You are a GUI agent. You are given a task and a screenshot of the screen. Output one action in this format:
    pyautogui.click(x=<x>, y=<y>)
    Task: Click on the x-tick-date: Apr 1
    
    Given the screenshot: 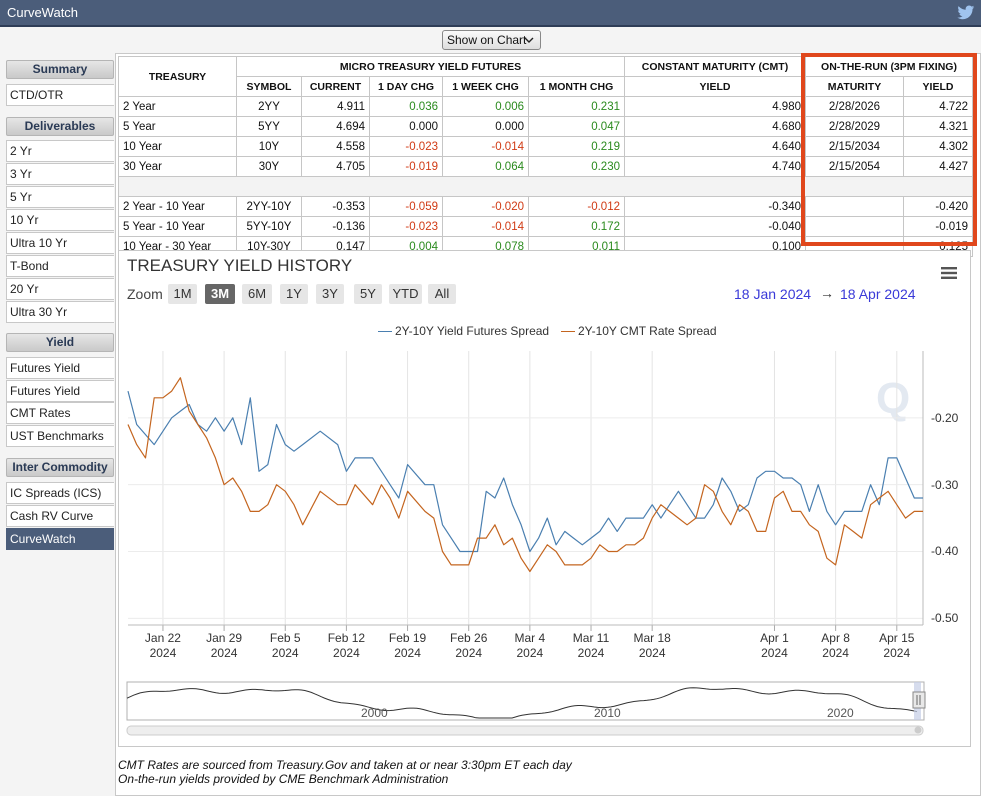 What is the action you would take?
    pyautogui.click(x=774, y=638)
    